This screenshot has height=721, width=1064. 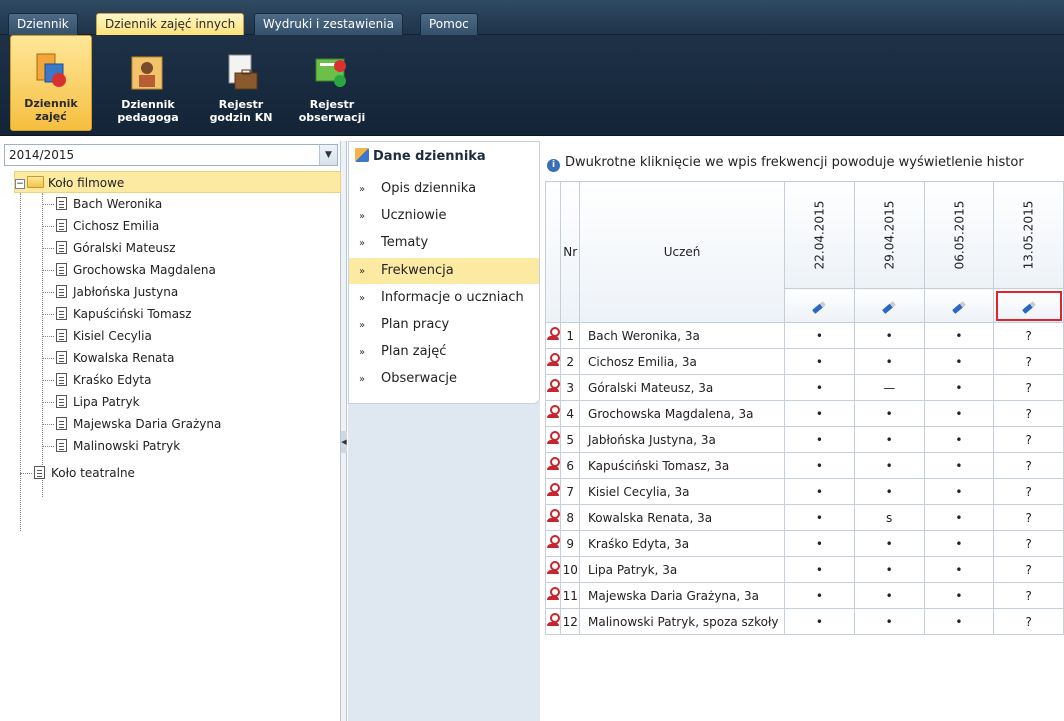 I want to click on table-row: 4 Grochowska Magdalena, 3a • • •?, so click(x=804, y=413).